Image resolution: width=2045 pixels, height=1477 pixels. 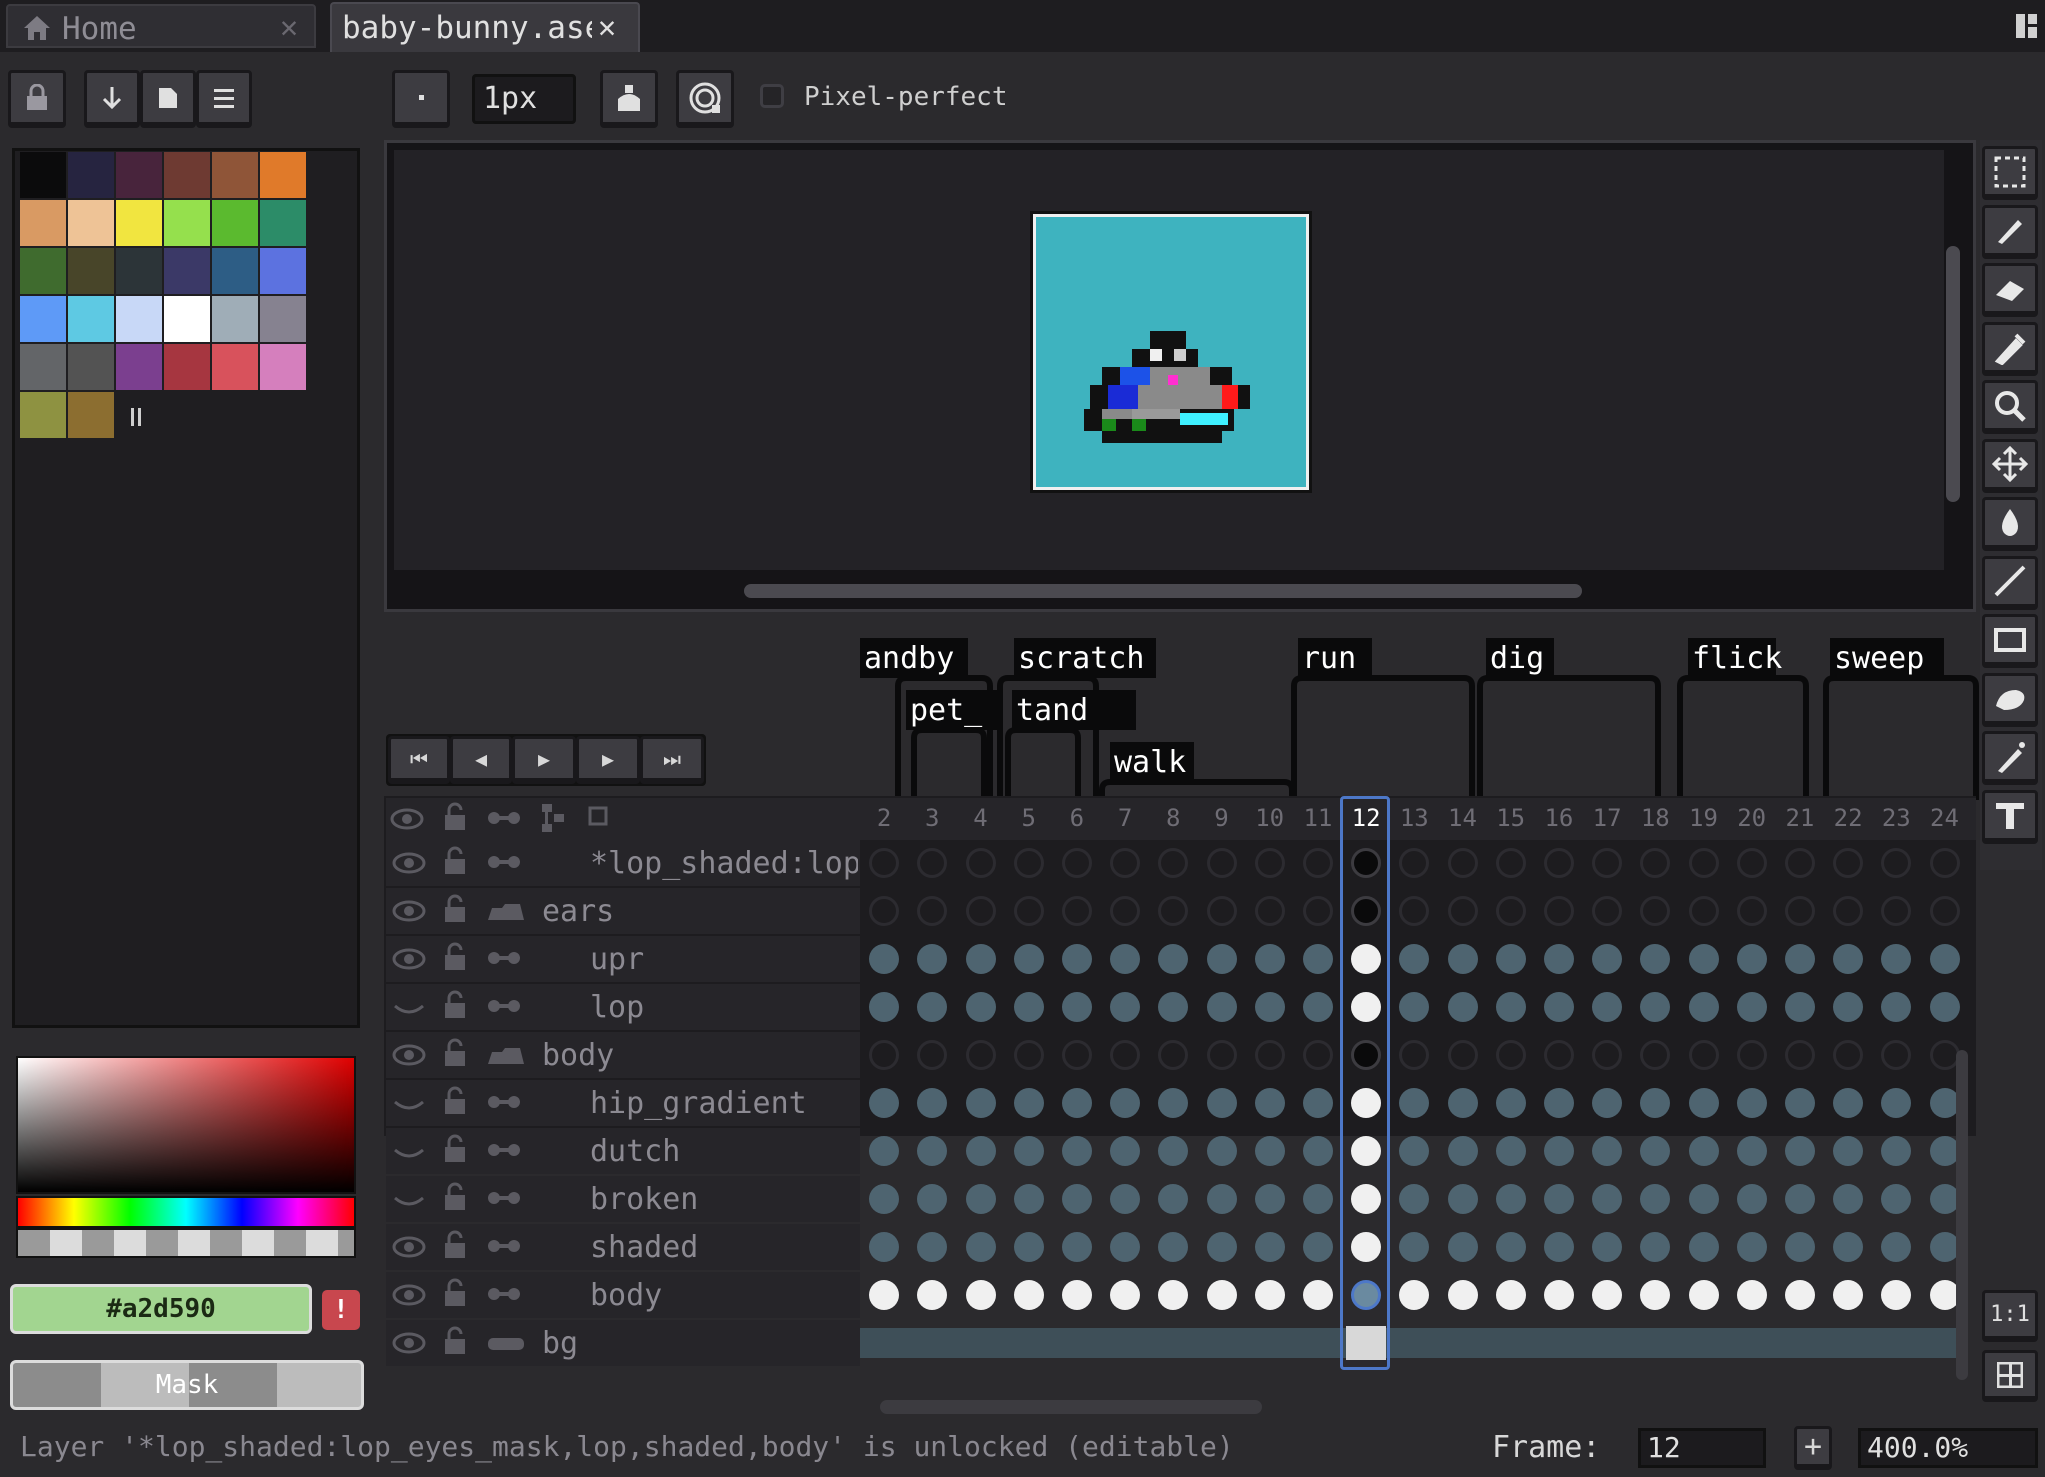 What do you see at coordinates (37, 99) in the screenshot?
I see `lock-palette-button` at bounding box center [37, 99].